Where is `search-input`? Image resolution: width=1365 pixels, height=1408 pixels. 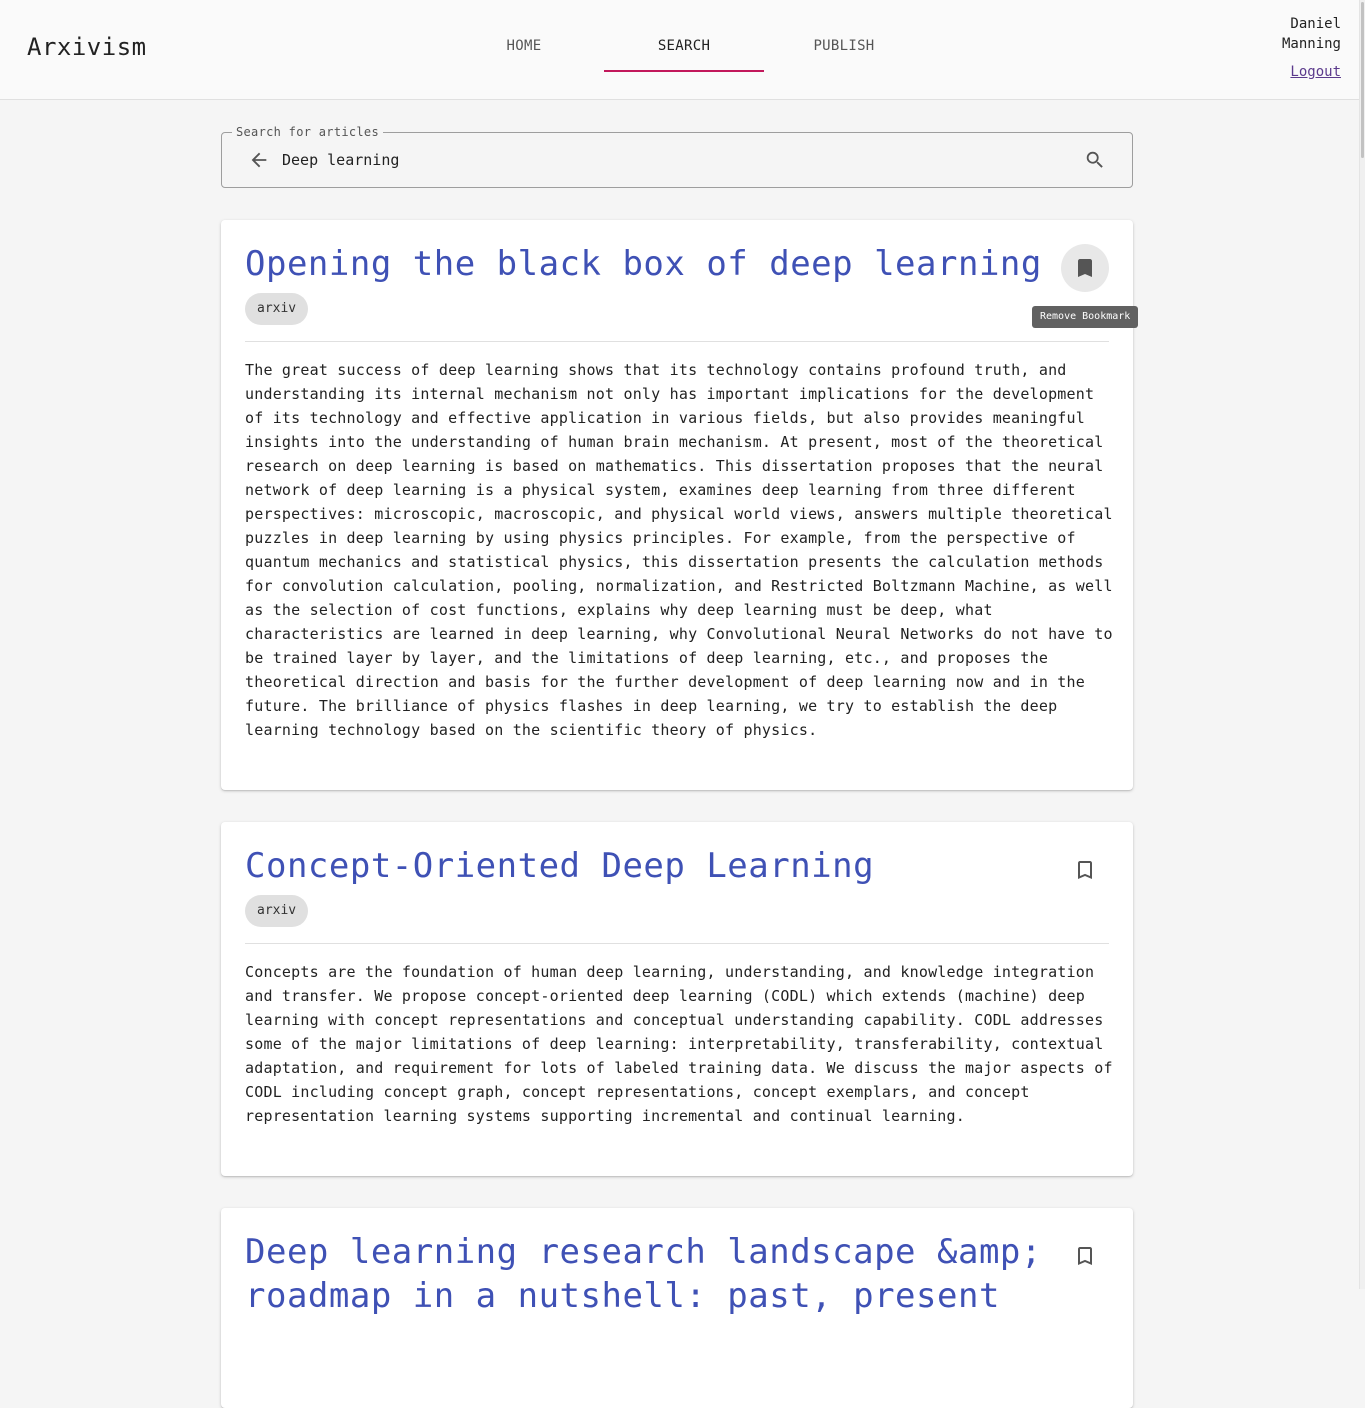 search-input is located at coordinates (672, 160).